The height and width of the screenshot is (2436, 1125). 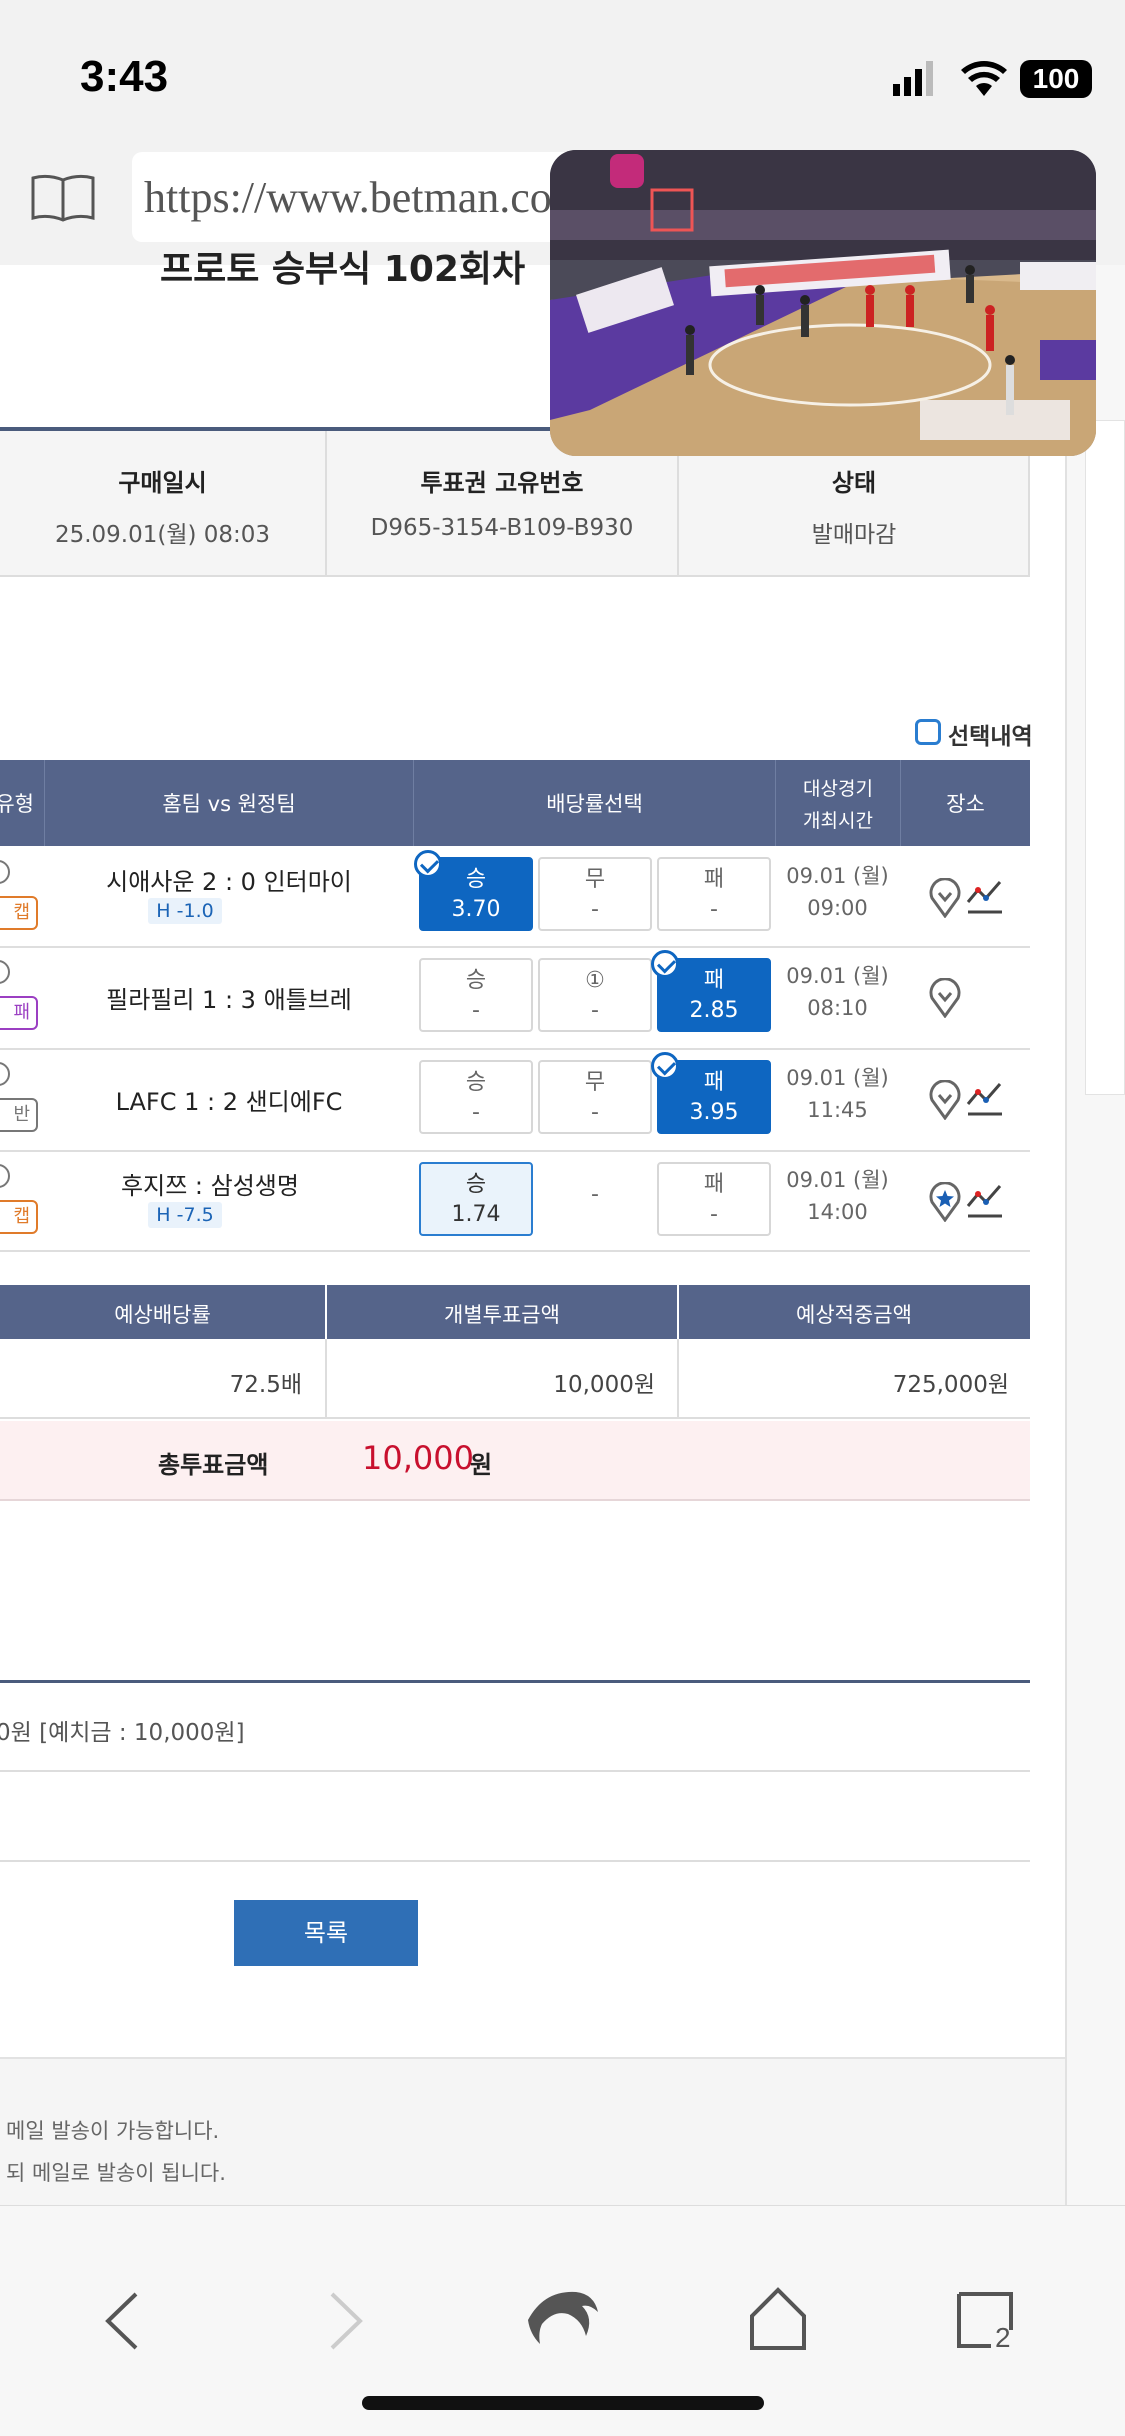 What do you see at coordinates (823, 303) in the screenshot?
I see `pip-video-player` at bounding box center [823, 303].